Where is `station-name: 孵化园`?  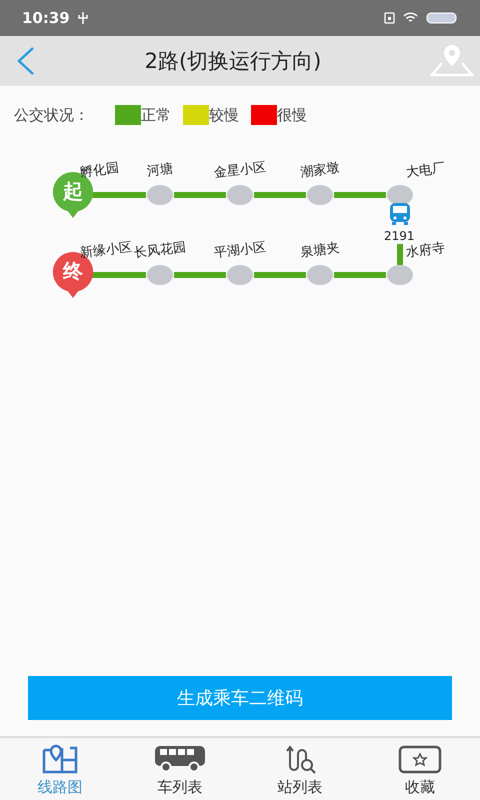 station-name: 孵化园 is located at coordinates (99, 170).